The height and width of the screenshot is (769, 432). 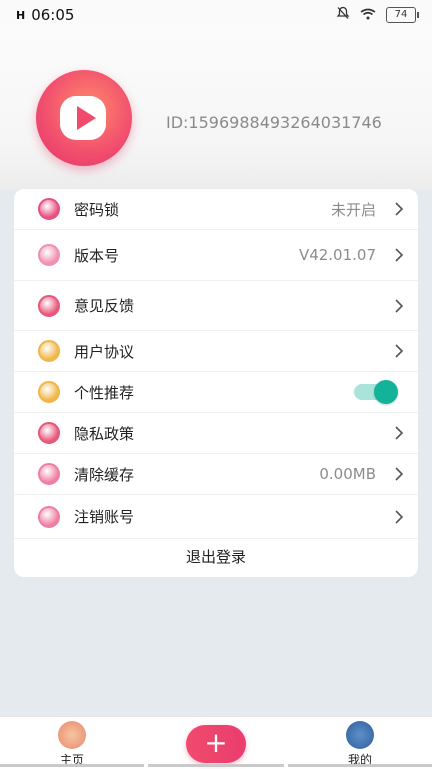 I want to click on user-id: ID:1596988493264031746, so click(x=274, y=122).